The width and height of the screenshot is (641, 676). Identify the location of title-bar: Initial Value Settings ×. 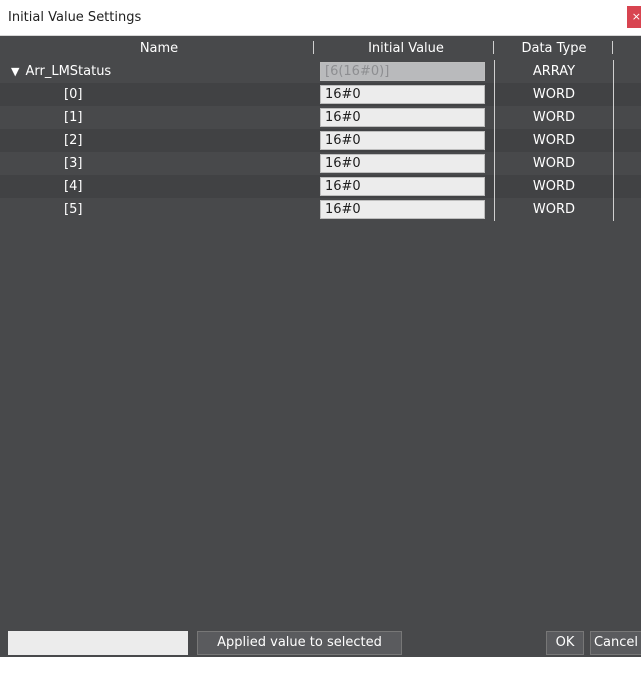
(320, 18).